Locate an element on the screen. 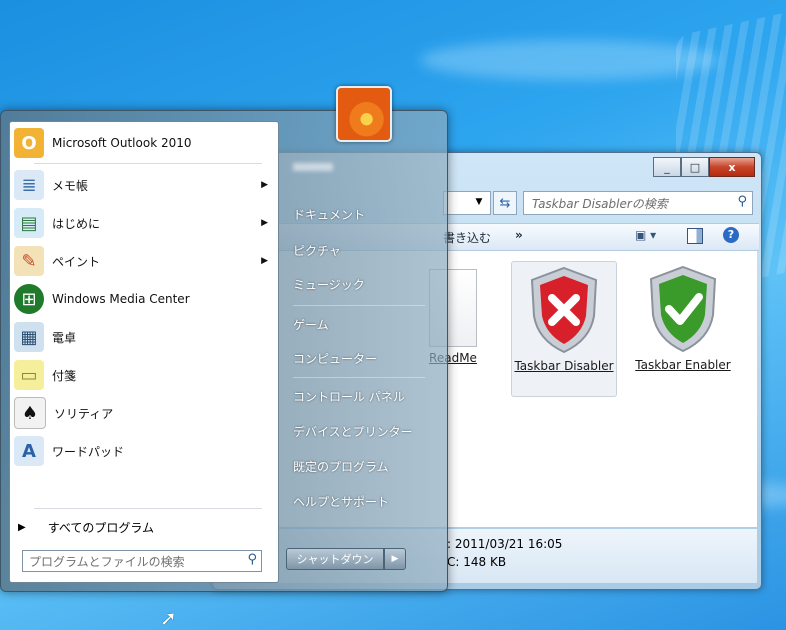 The height and width of the screenshot is (630, 786). more-commands-button: » is located at coordinates (519, 235).